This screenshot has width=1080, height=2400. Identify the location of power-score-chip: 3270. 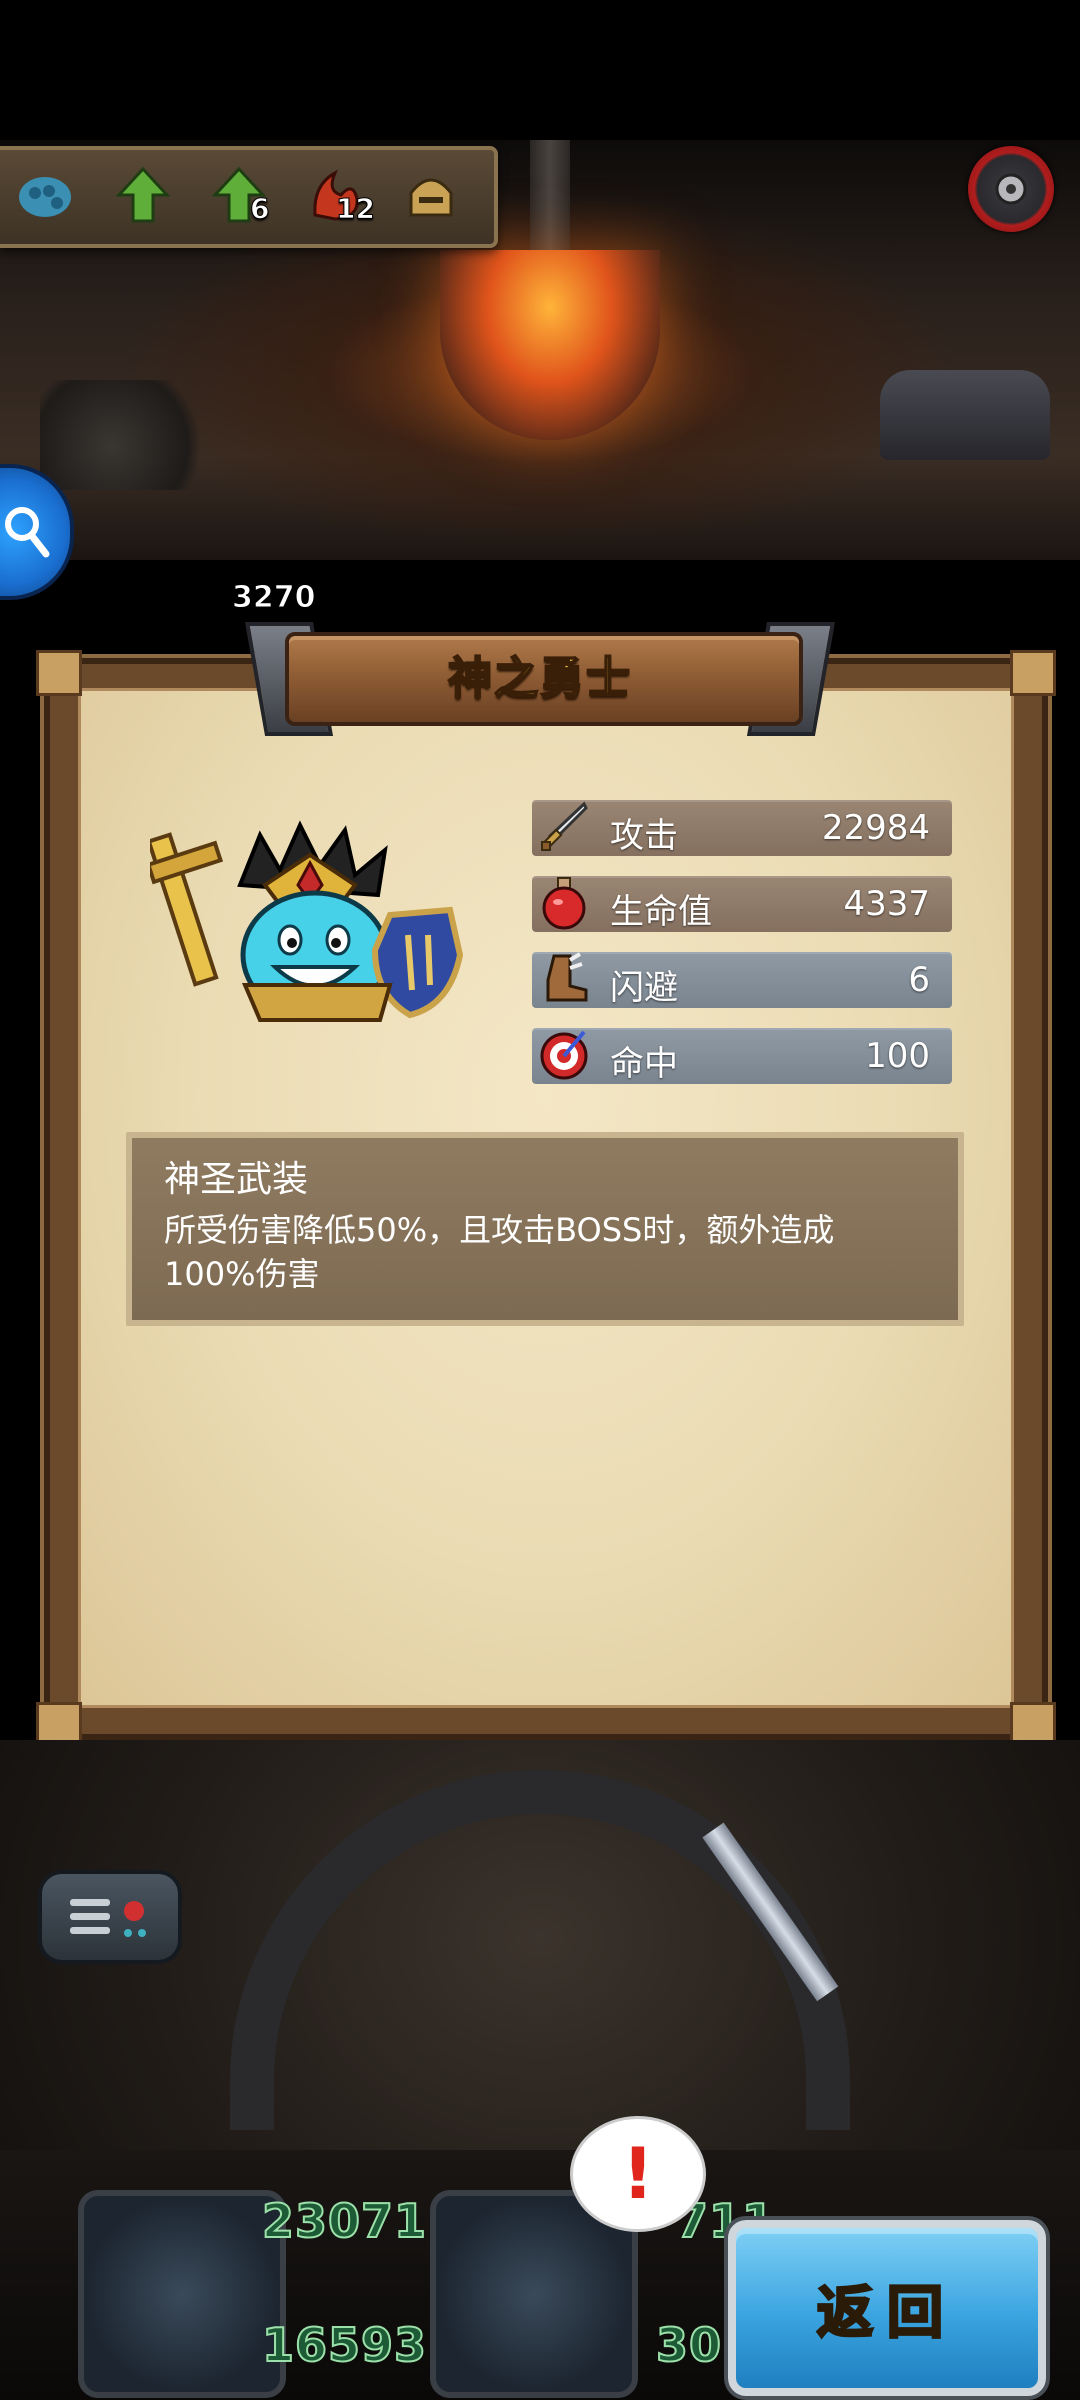
(330, 598).